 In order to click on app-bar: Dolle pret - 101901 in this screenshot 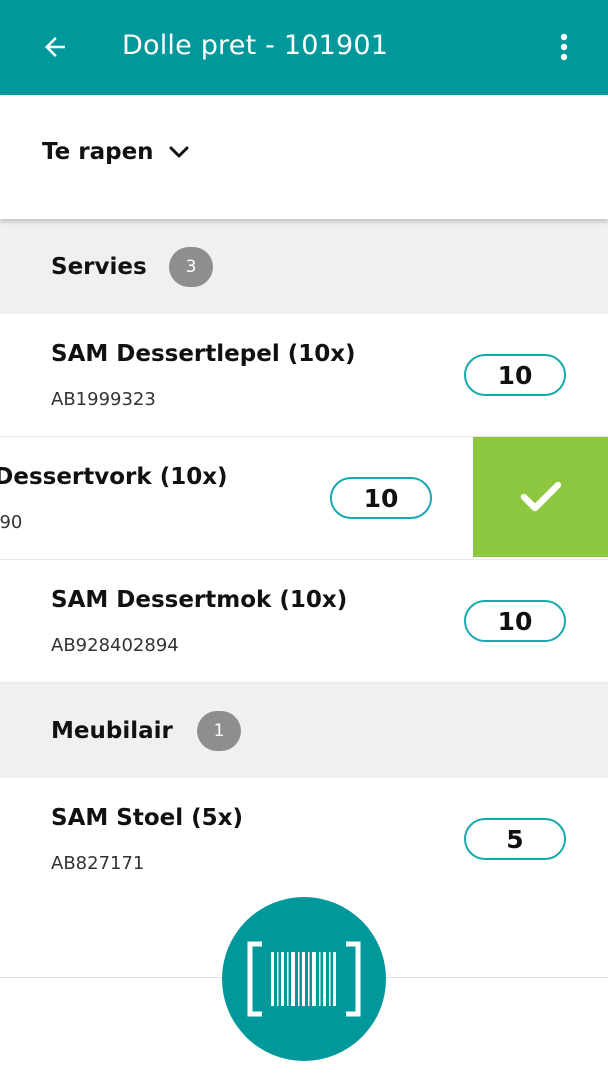, I will do `click(304, 47)`.